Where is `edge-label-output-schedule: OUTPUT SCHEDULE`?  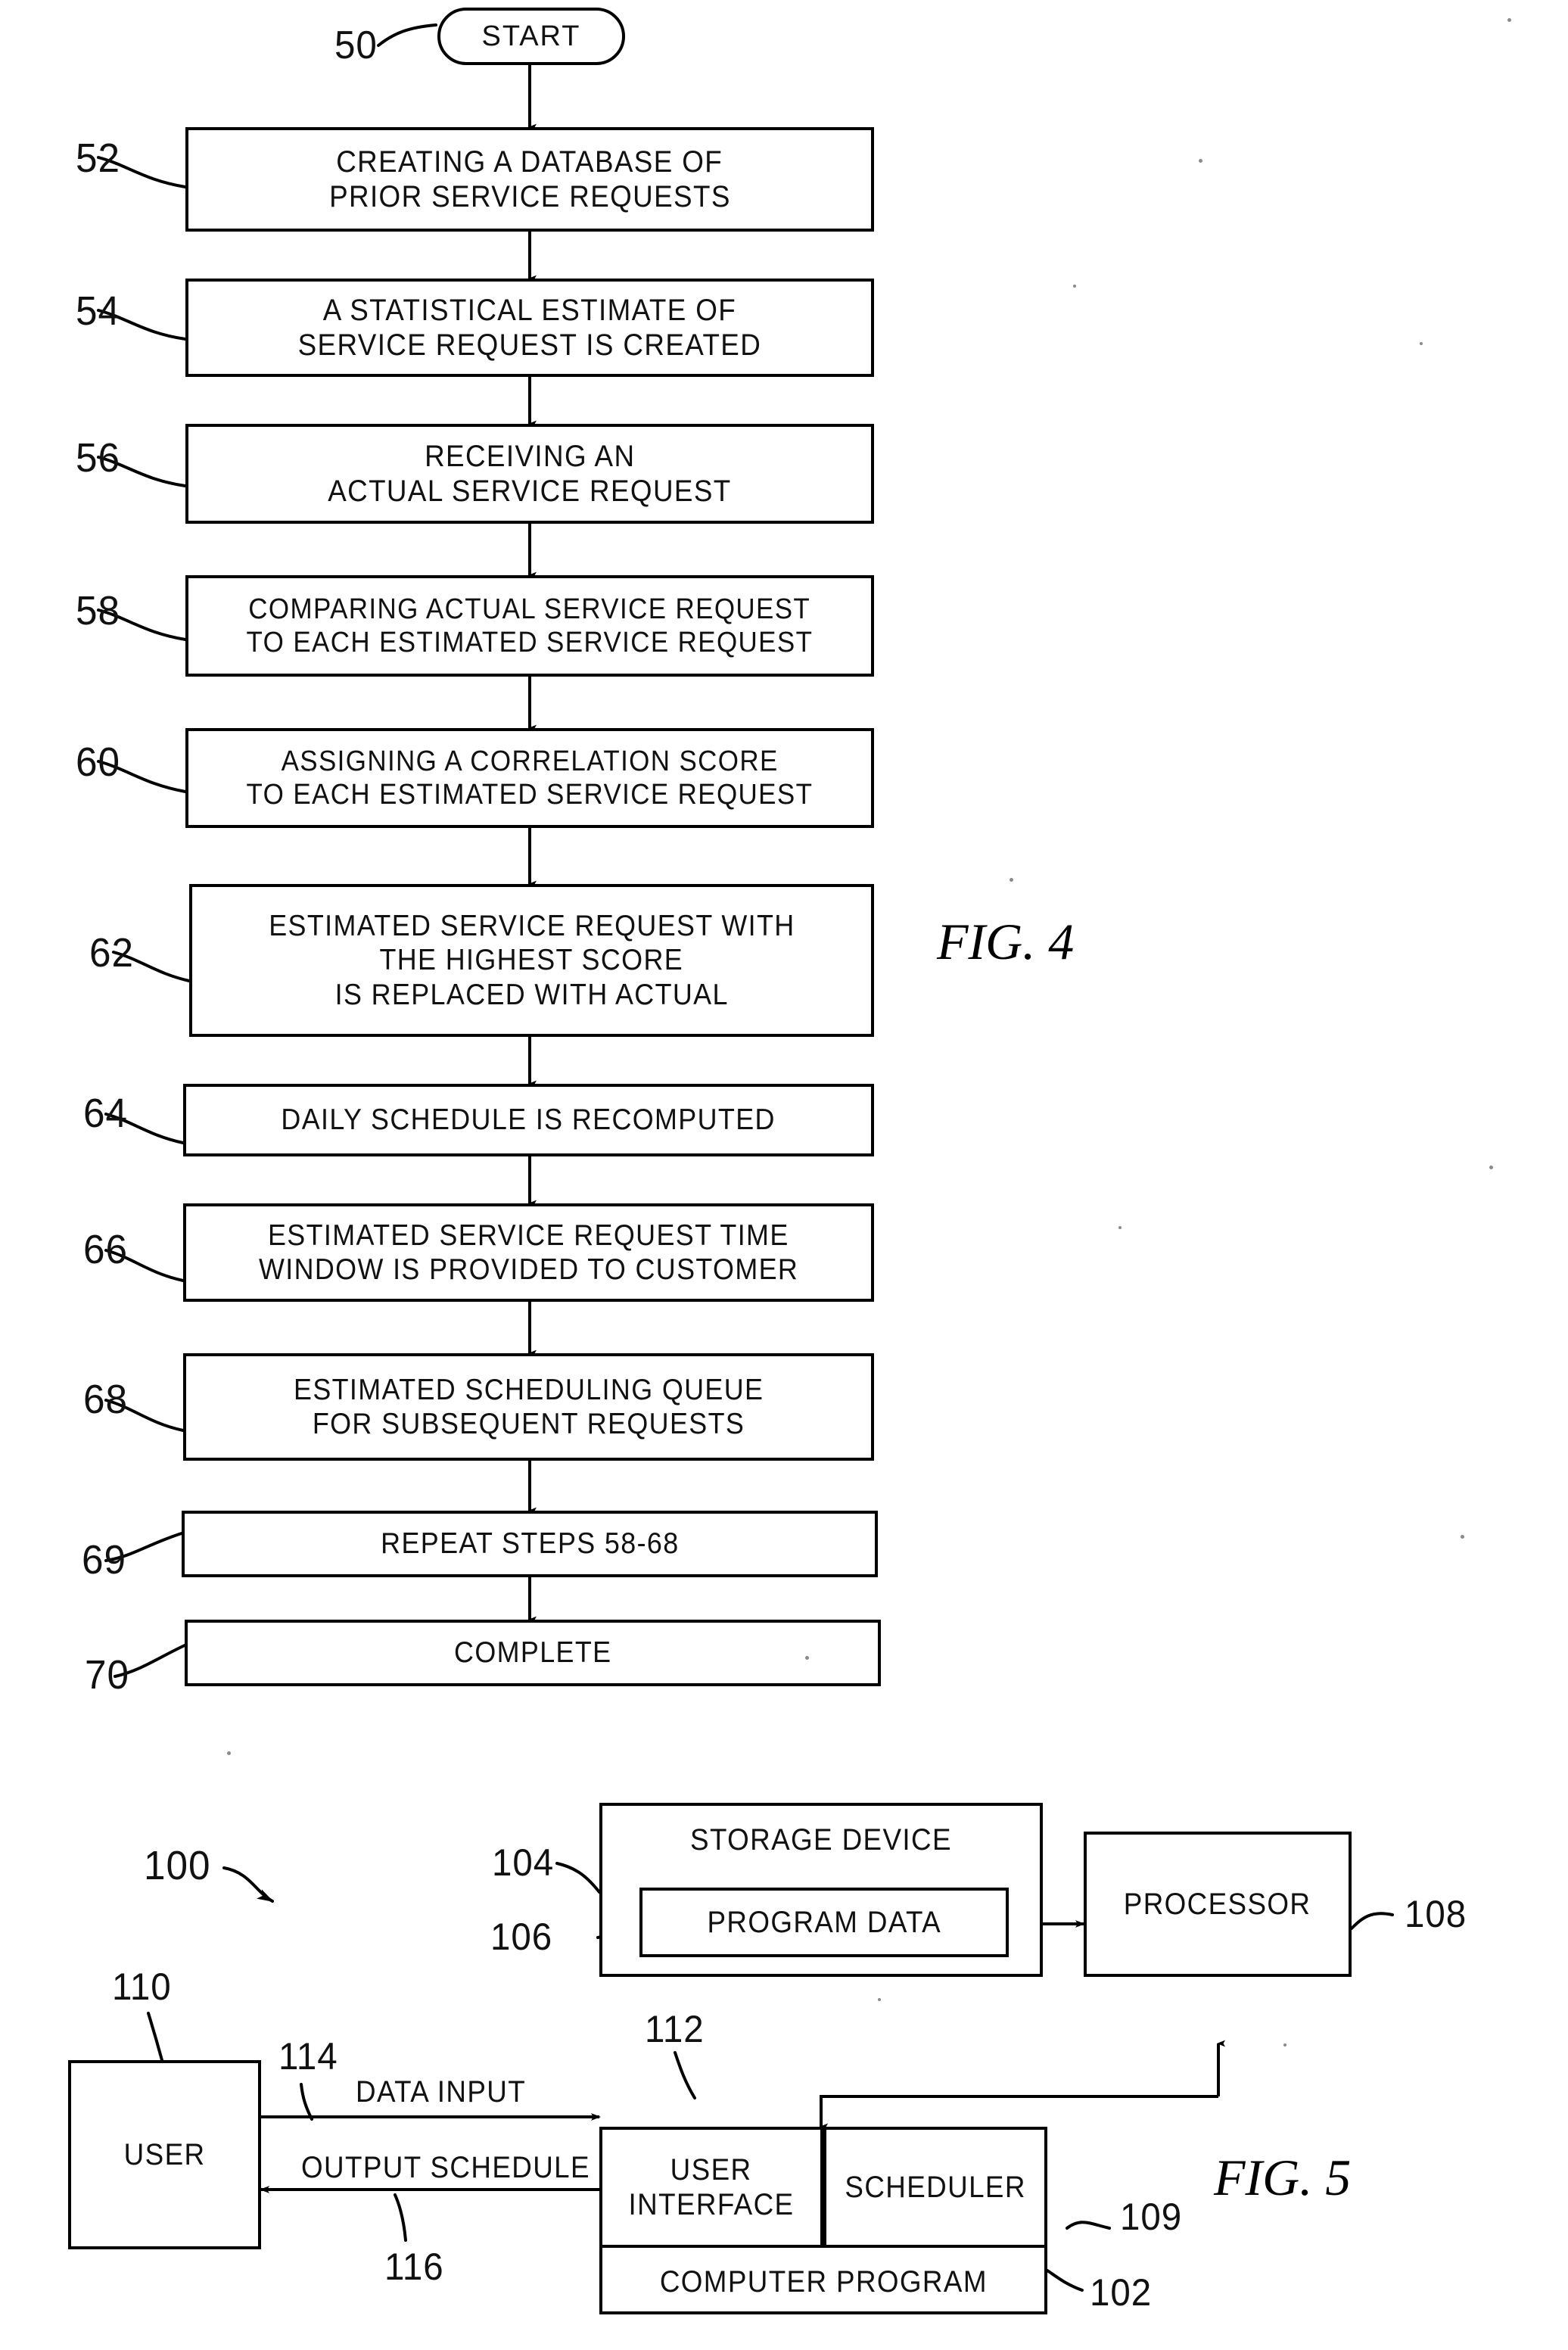 edge-label-output-schedule: OUTPUT SCHEDULE is located at coordinates (445, 2167).